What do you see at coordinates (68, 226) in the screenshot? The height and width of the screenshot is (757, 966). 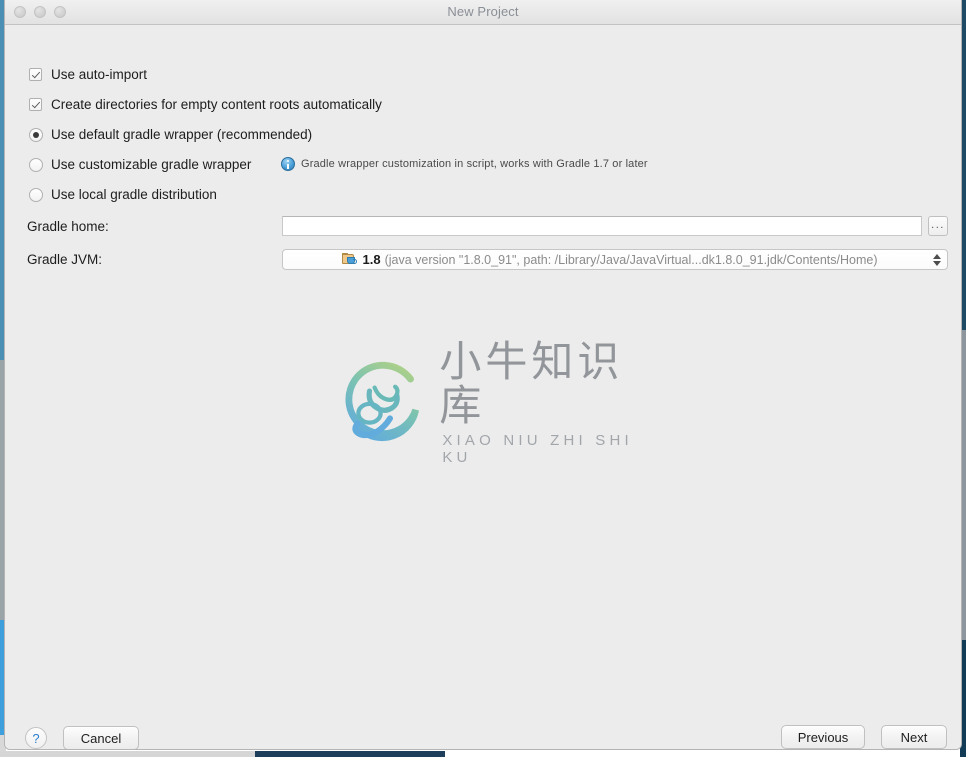 I see `gradle-home-label: Gradle home:` at bounding box center [68, 226].